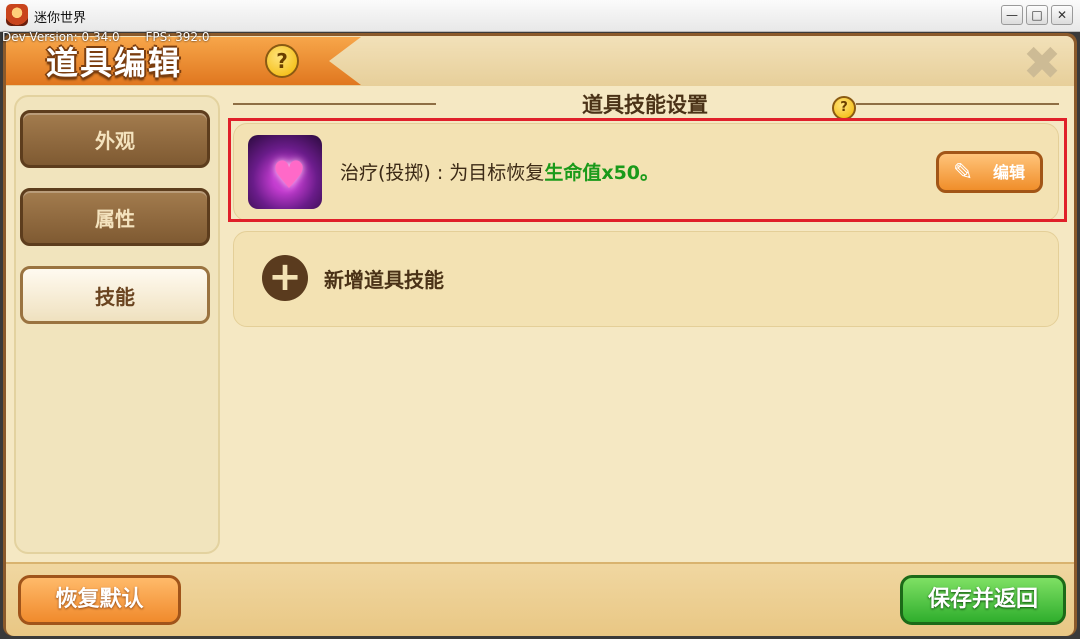 Image resolution: width=1080 pixels, height=639 pixels. Describe the element at coordinates (17, 15) in the screenshot. I see `app-logo-icon` at that location.